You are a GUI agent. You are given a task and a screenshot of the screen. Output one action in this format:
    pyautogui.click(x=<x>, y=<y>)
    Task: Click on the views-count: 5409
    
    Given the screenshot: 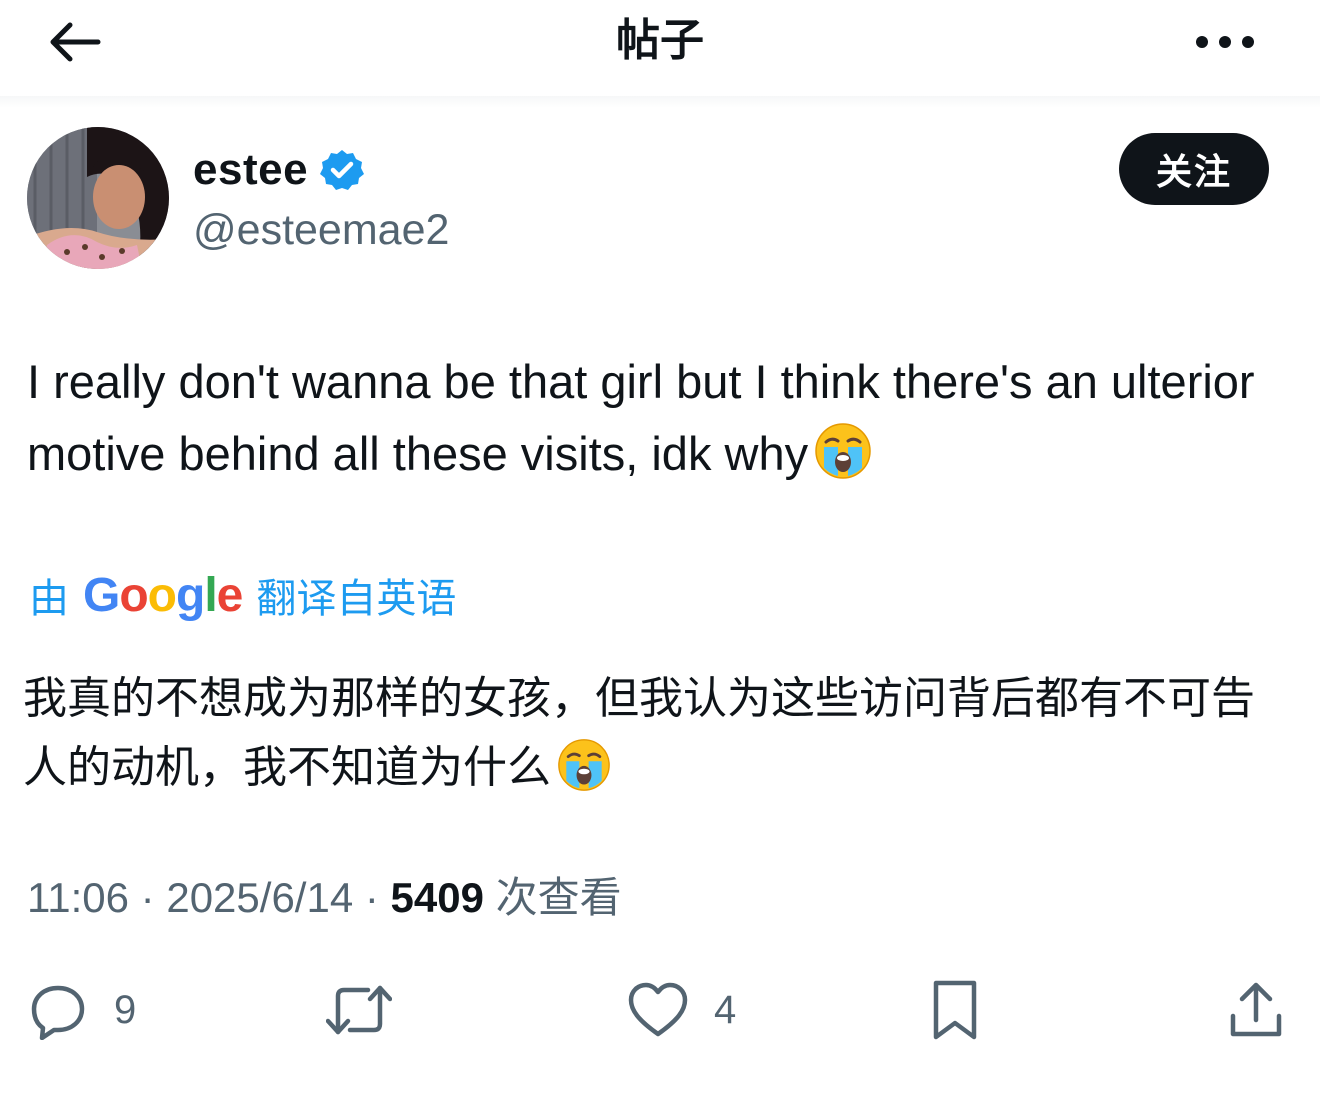 What is the action you would take?
    pyautogui.click(x=437, y=897)
    